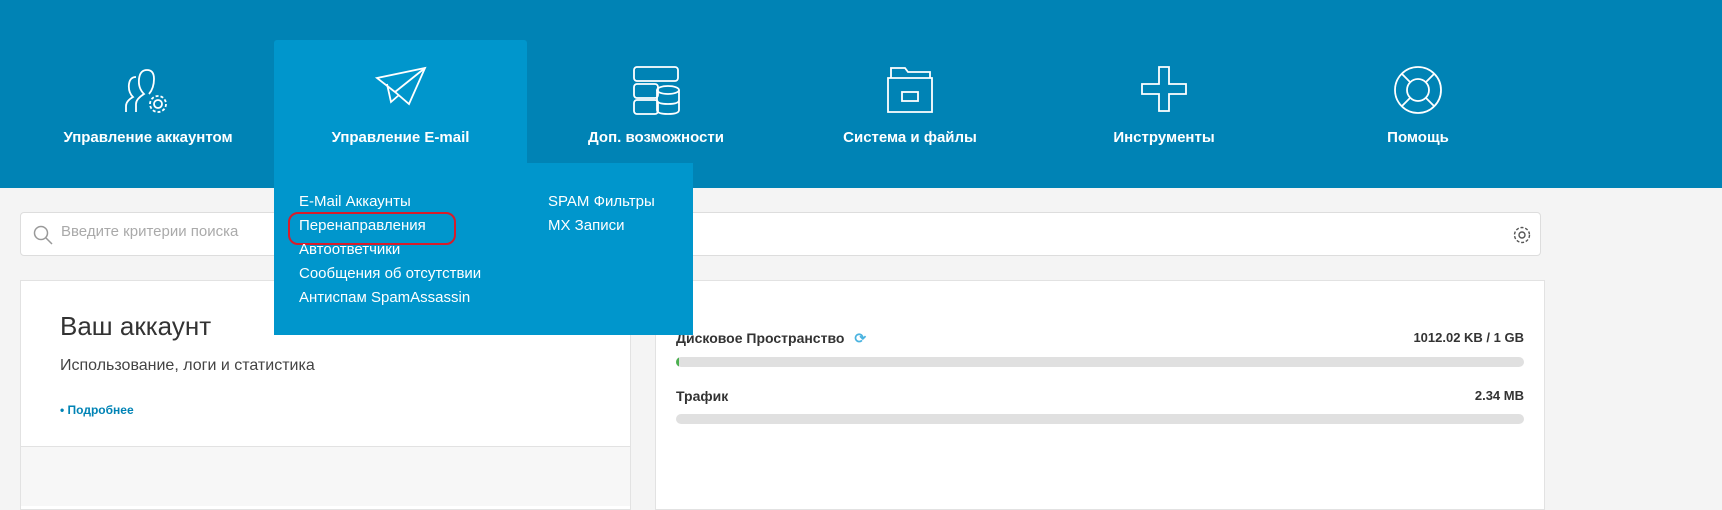  I want to click on lifebuoy-icon, so click(1418, 90).